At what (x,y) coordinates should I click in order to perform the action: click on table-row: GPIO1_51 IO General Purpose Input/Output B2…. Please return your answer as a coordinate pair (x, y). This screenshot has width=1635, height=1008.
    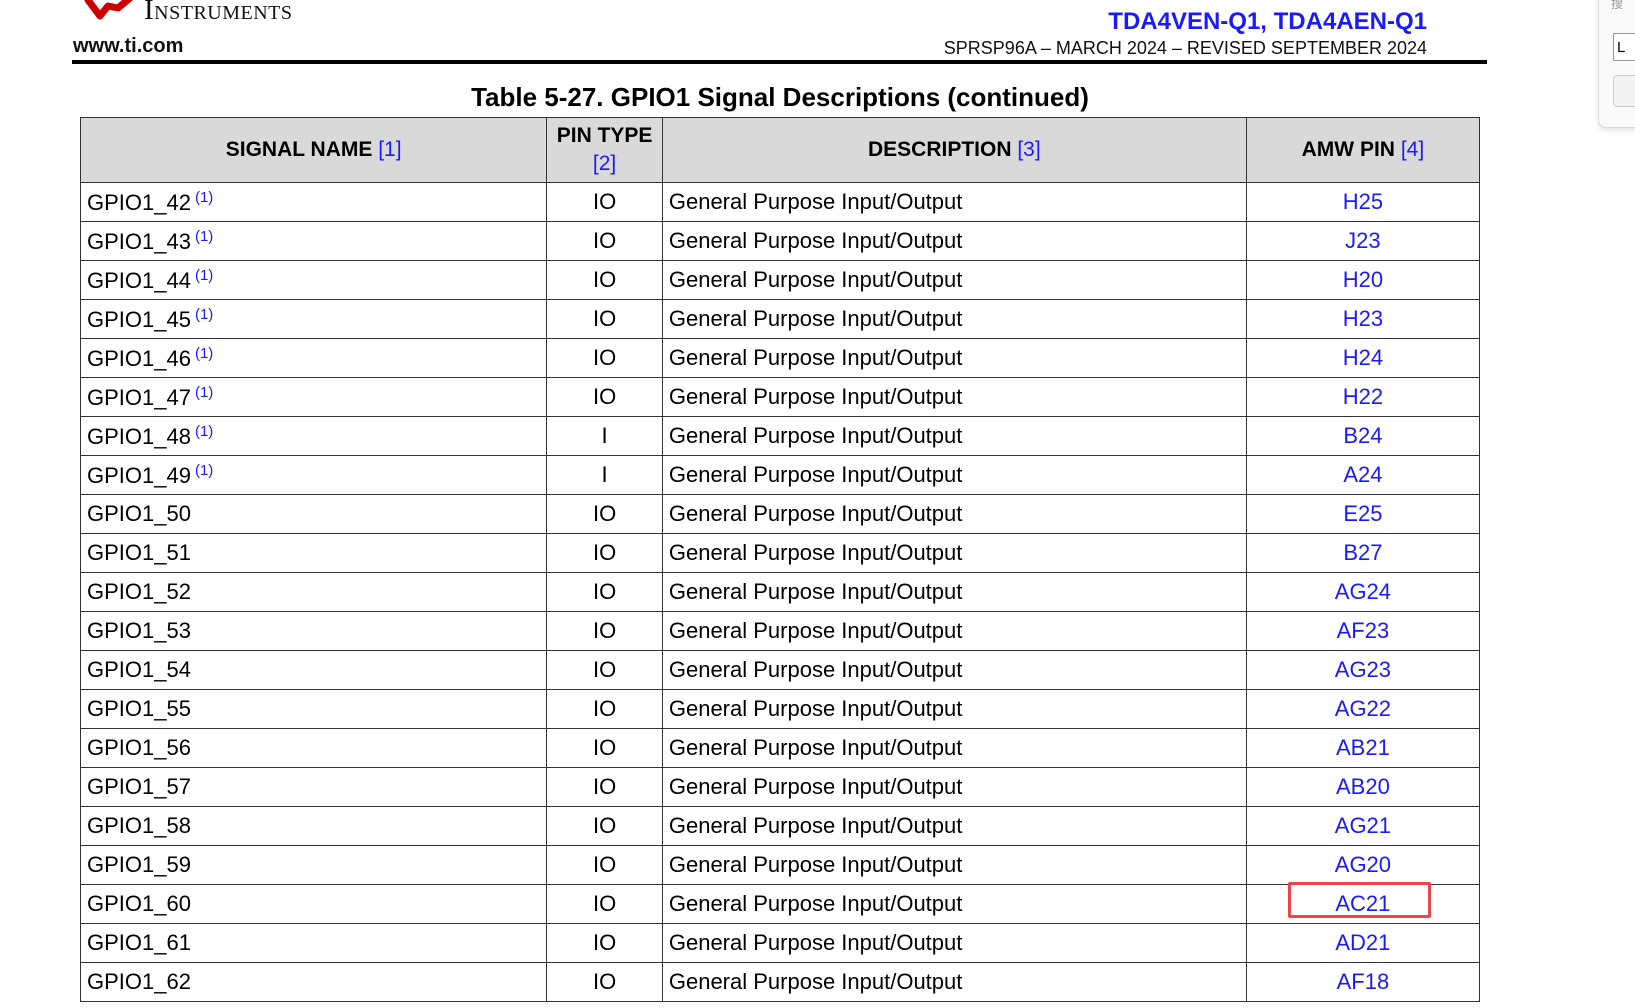
    Looking at the image, I should click on (780, 553).